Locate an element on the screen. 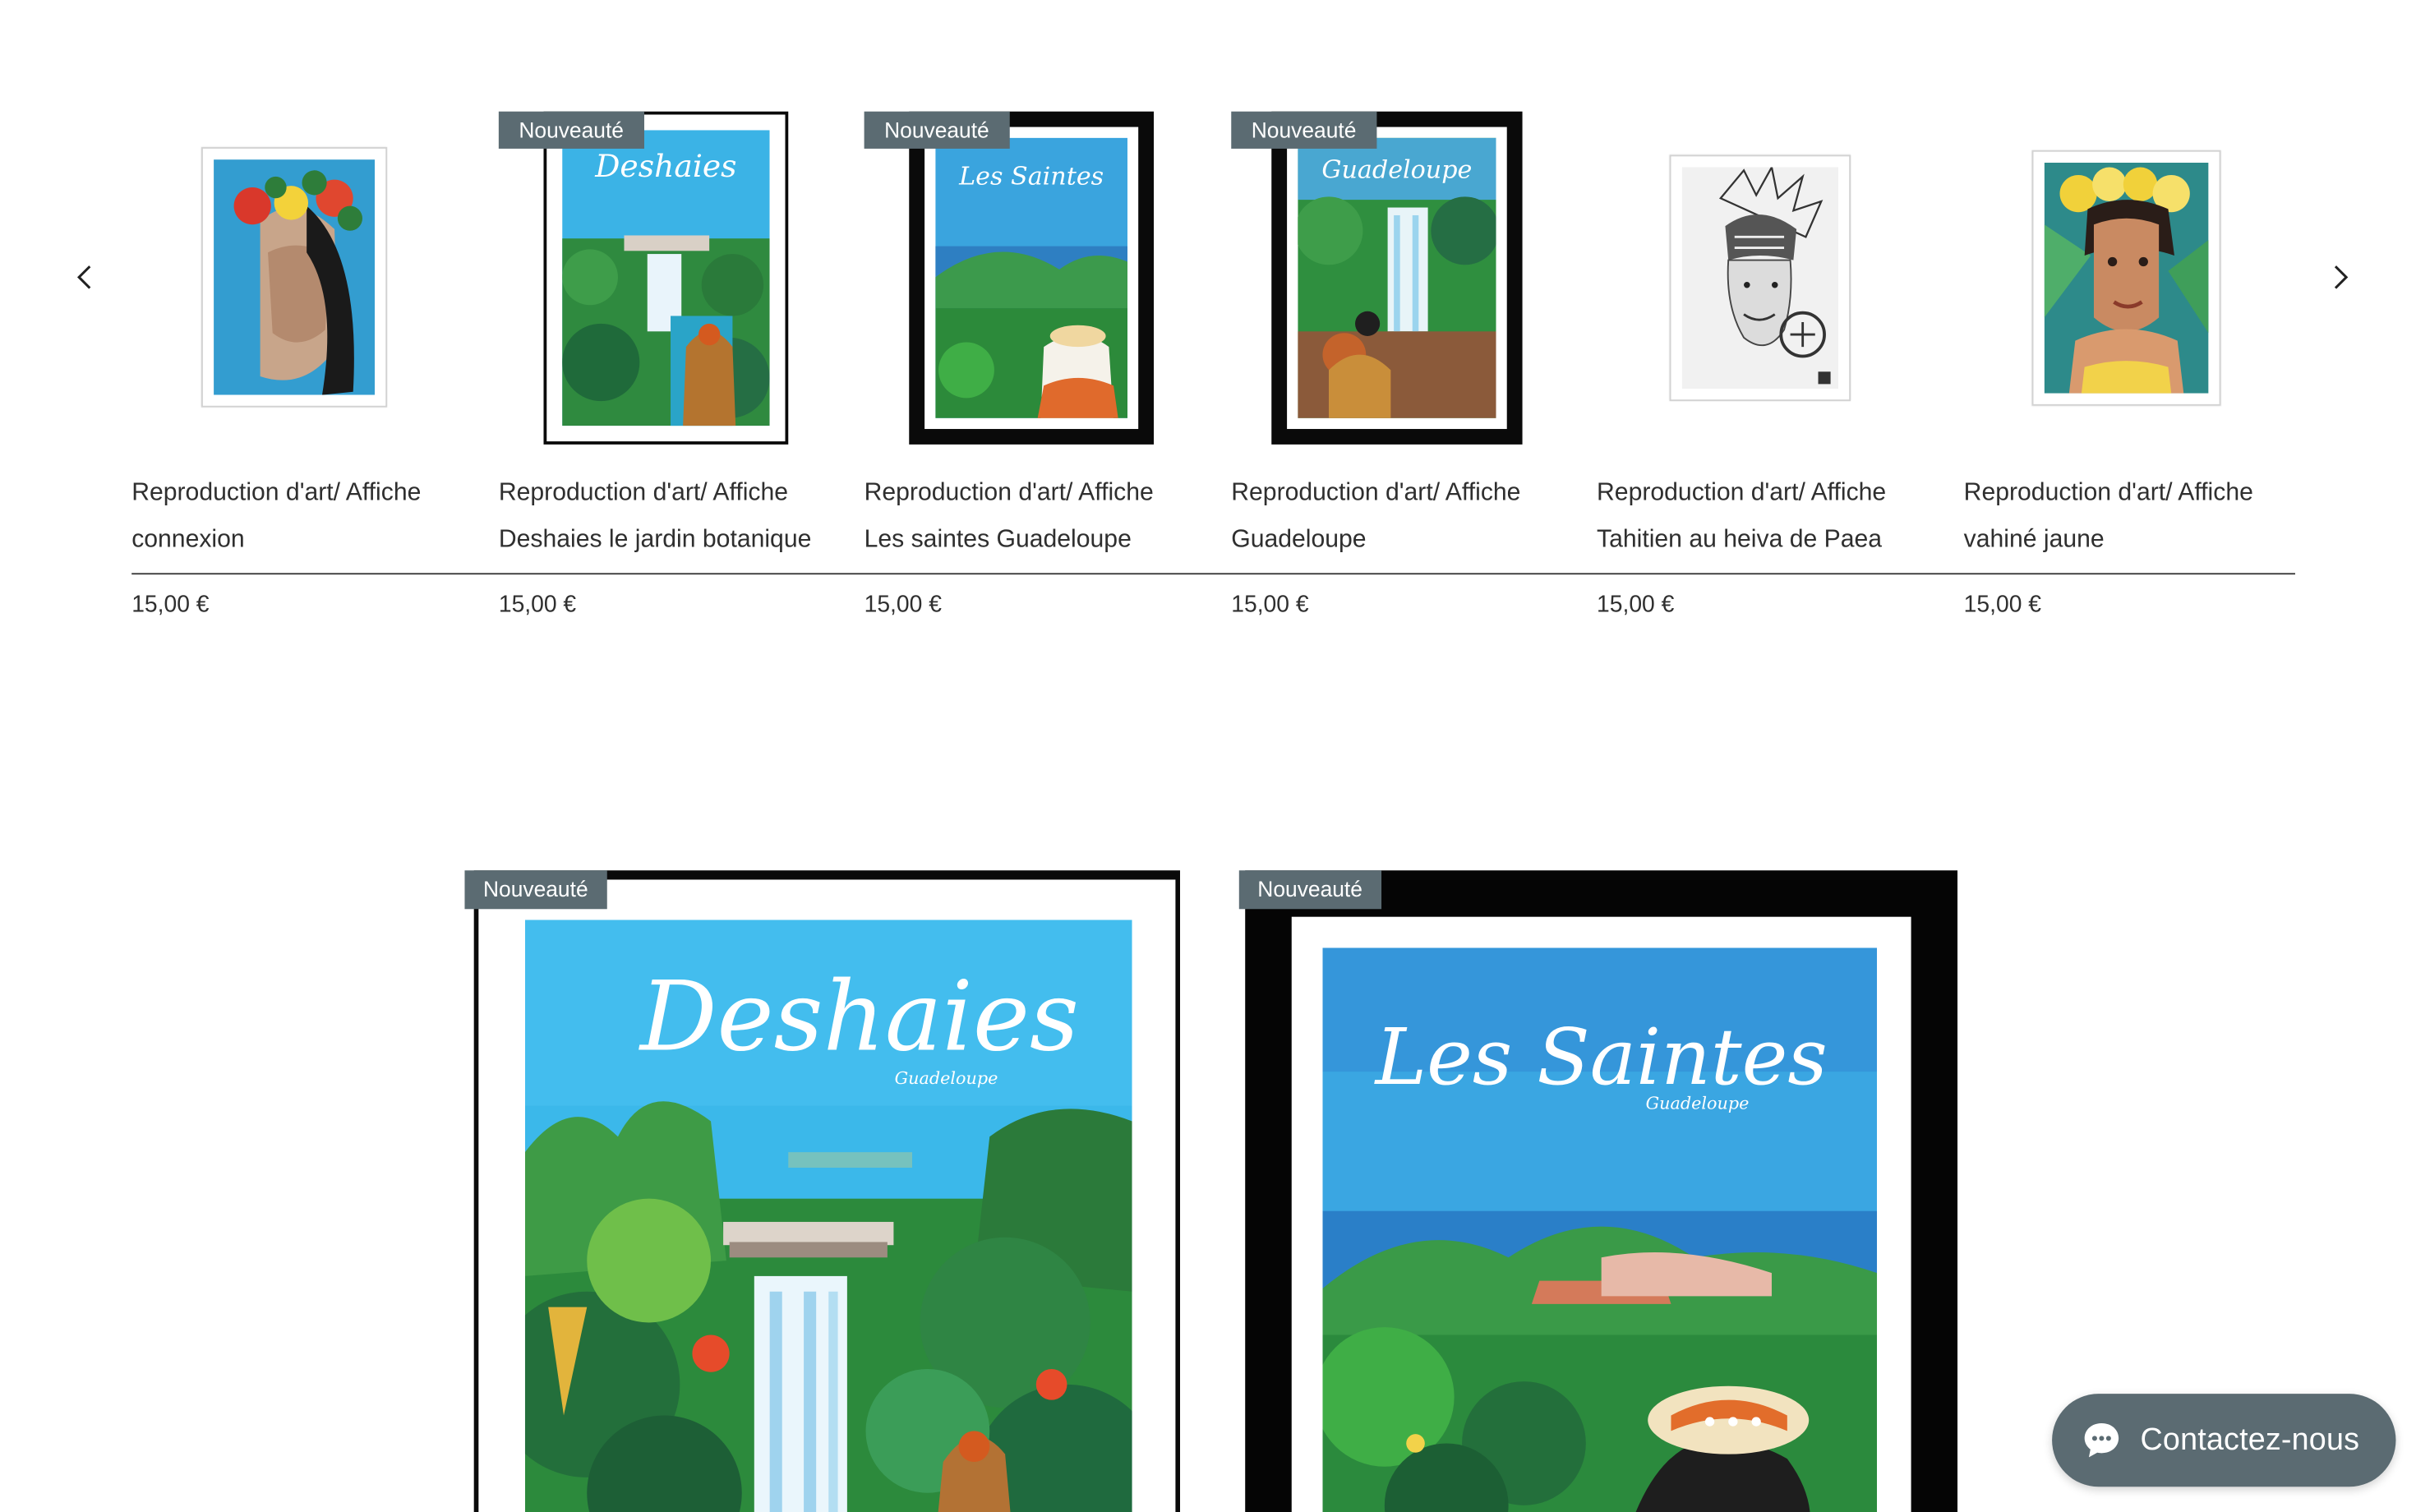 The height and width of the screenshot is (1512, 2416). product-name: Reproduction d'art/ Affiche Guadeloupe is located at coordinates (1402, 518).